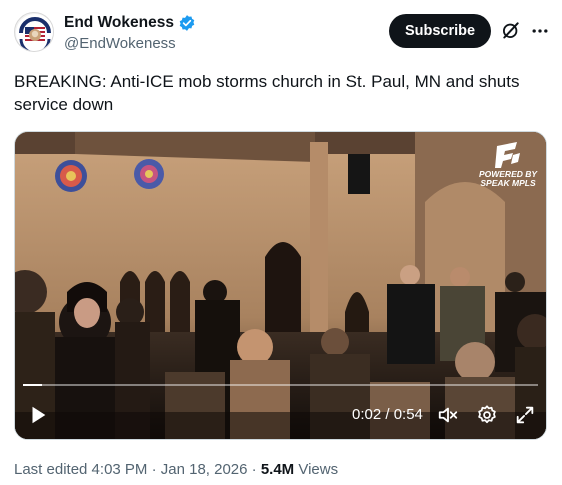  Describe the element at coordinates (318, 469) in the screenshot. I see `views-label: Views` at that location.